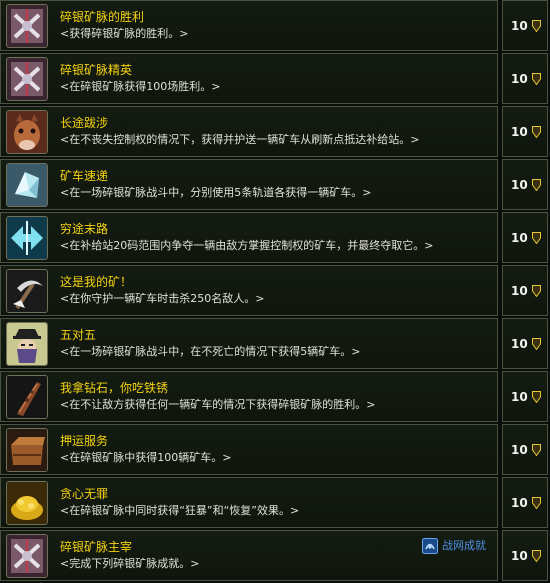  I want to click on gold-pile-icon, so click(27, 503).